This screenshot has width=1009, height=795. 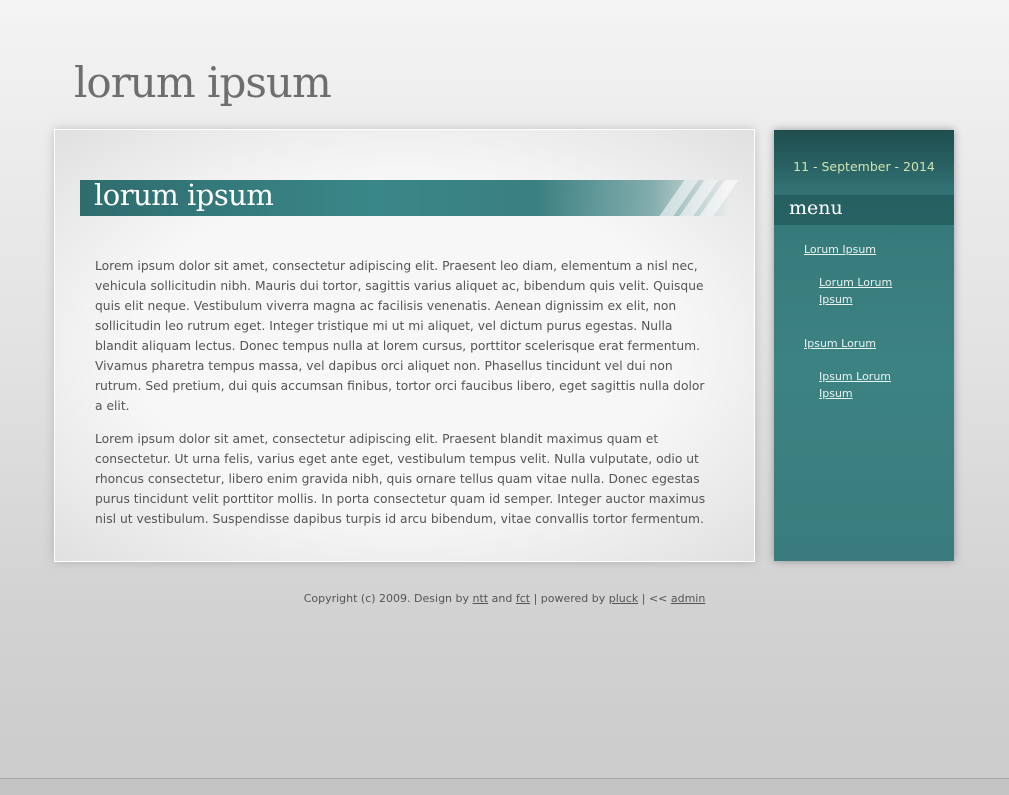 What do you see at coordinates (523, 598) in the screenshot?
I see `footer-link-fct: fct` at bounding box center [523, 598].